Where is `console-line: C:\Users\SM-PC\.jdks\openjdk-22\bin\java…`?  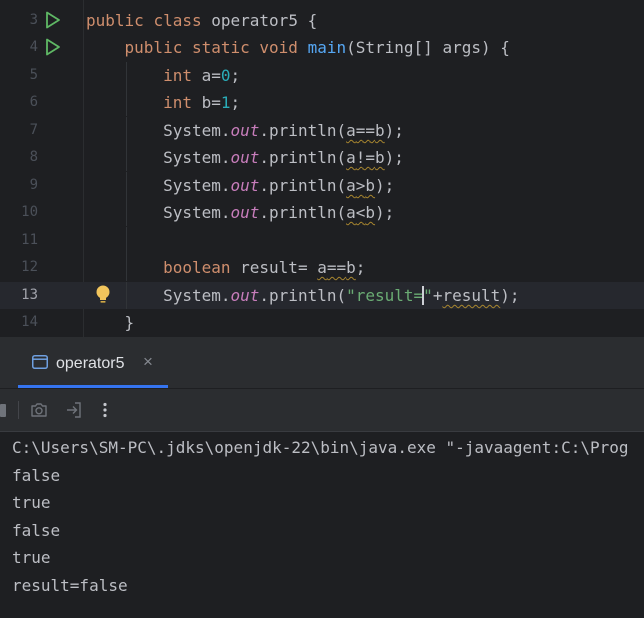 console-line: C:\Users\SM-PC\.jdks\openjdk-22\bin\java… is located at coordinates (320, 447).